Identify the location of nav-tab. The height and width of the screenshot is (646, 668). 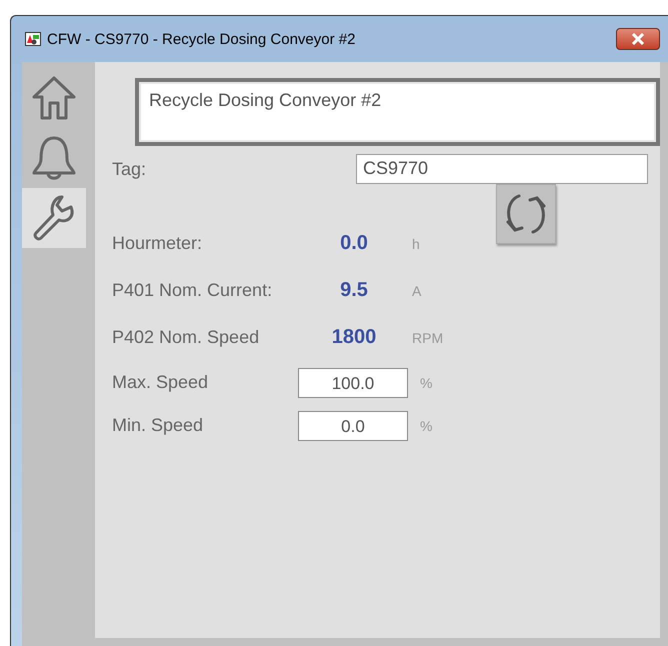
(54, 218).